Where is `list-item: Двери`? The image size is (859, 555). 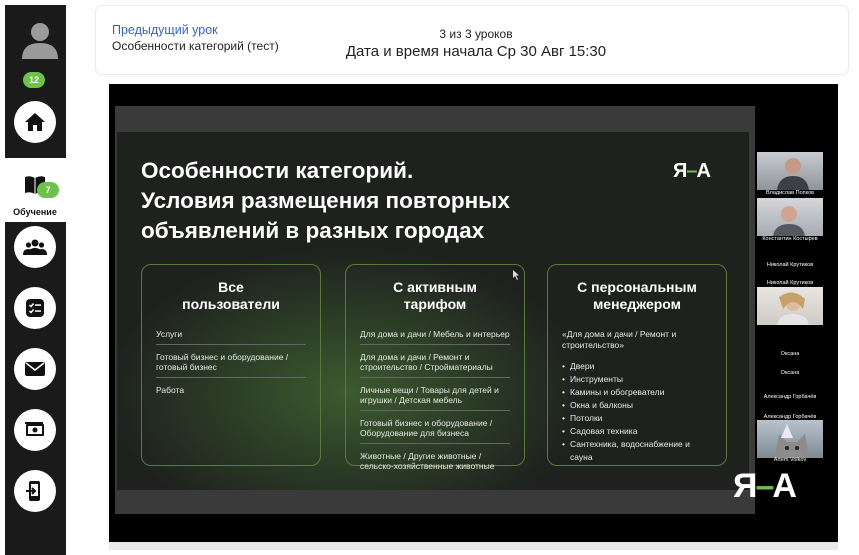 list-item: Двери is located at coordinates (637, 366).